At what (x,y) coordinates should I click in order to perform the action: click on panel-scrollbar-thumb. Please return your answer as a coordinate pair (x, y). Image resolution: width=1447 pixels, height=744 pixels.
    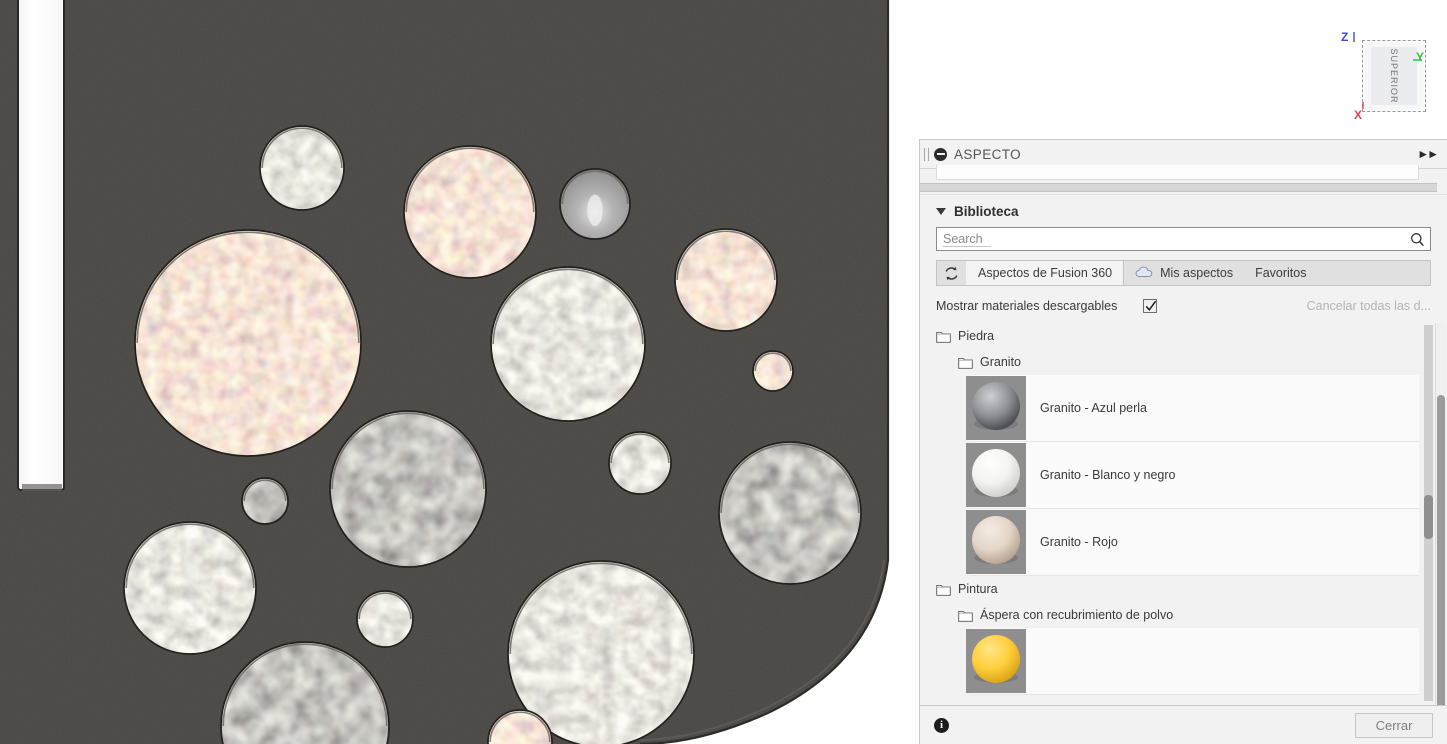
    Looking at the image, I should click on (1441, 550).